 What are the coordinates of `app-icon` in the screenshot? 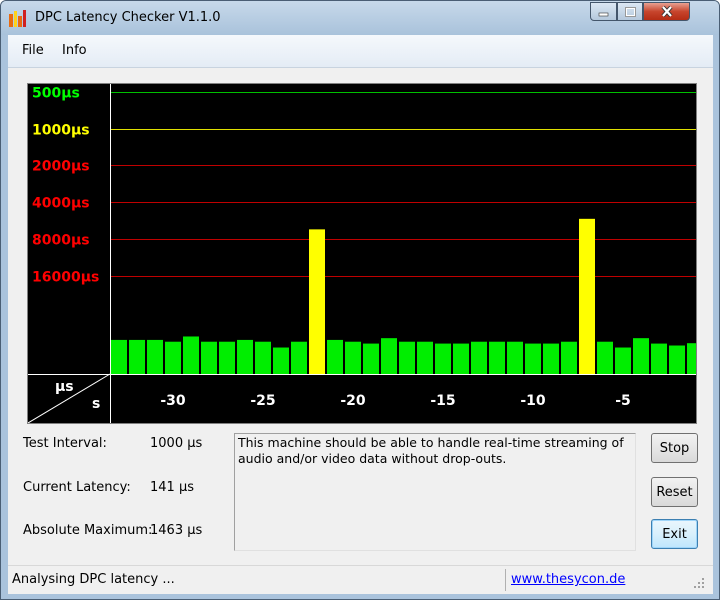 It's located at (17, 18).